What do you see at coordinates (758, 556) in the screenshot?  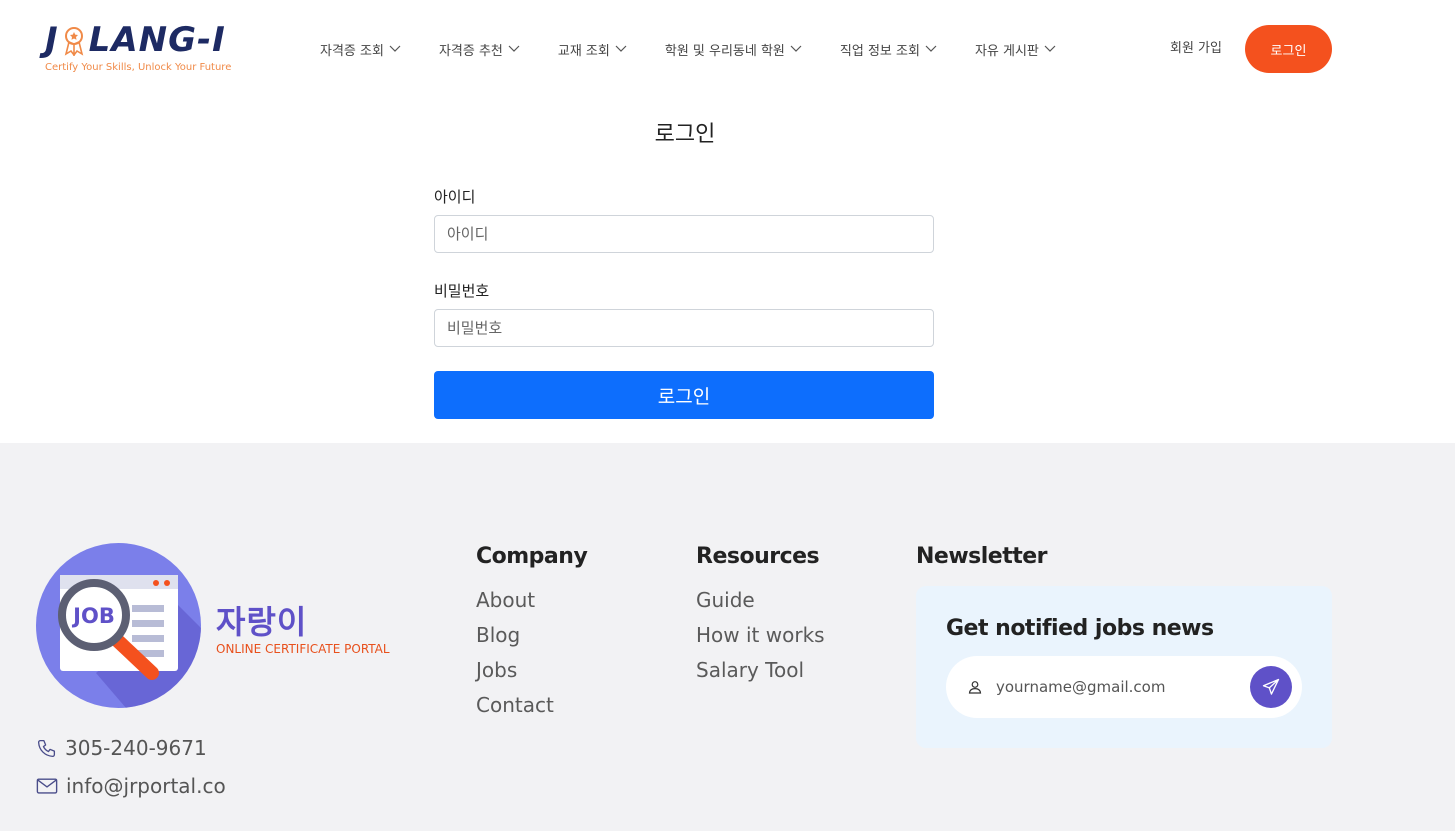 I see `resources-title: Resources` at bounding box center [758, 556].